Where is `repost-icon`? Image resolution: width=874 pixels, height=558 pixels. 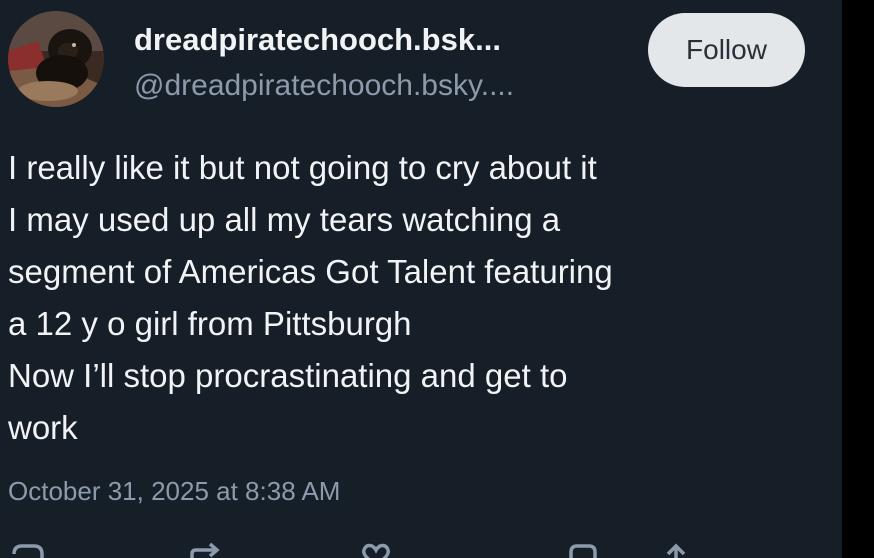
repost-icon is located at coordinates (206, 549).